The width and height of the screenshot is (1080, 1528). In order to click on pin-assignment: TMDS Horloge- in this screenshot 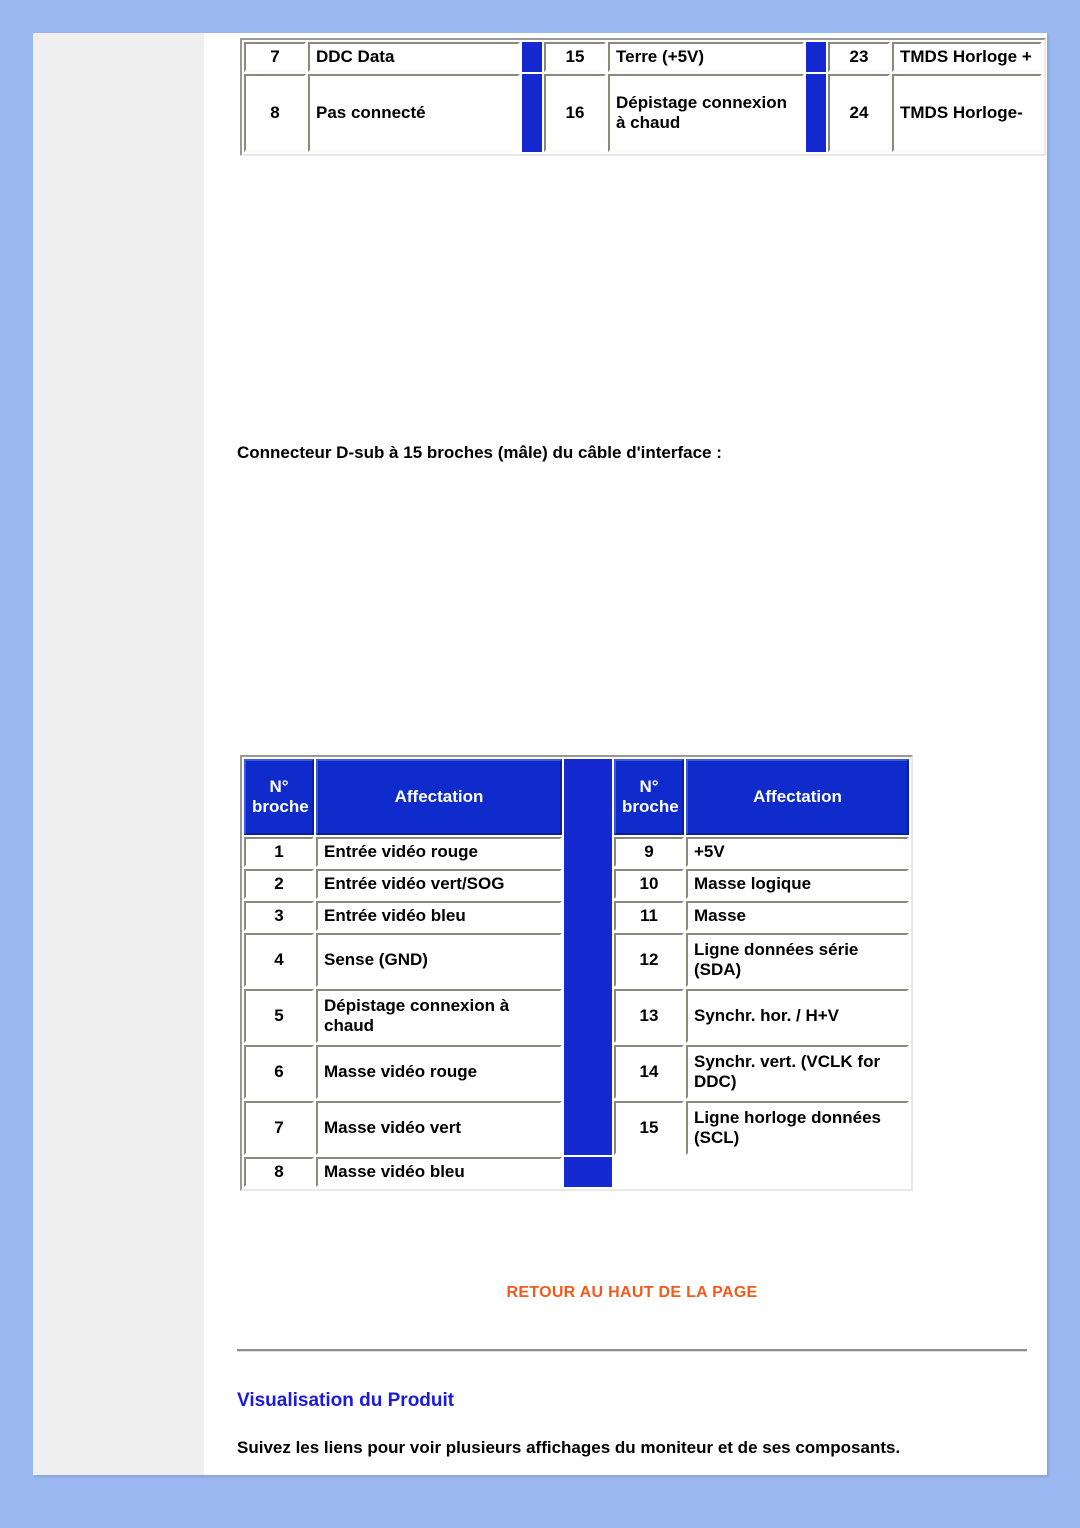, I will do `click(967, 112)`.